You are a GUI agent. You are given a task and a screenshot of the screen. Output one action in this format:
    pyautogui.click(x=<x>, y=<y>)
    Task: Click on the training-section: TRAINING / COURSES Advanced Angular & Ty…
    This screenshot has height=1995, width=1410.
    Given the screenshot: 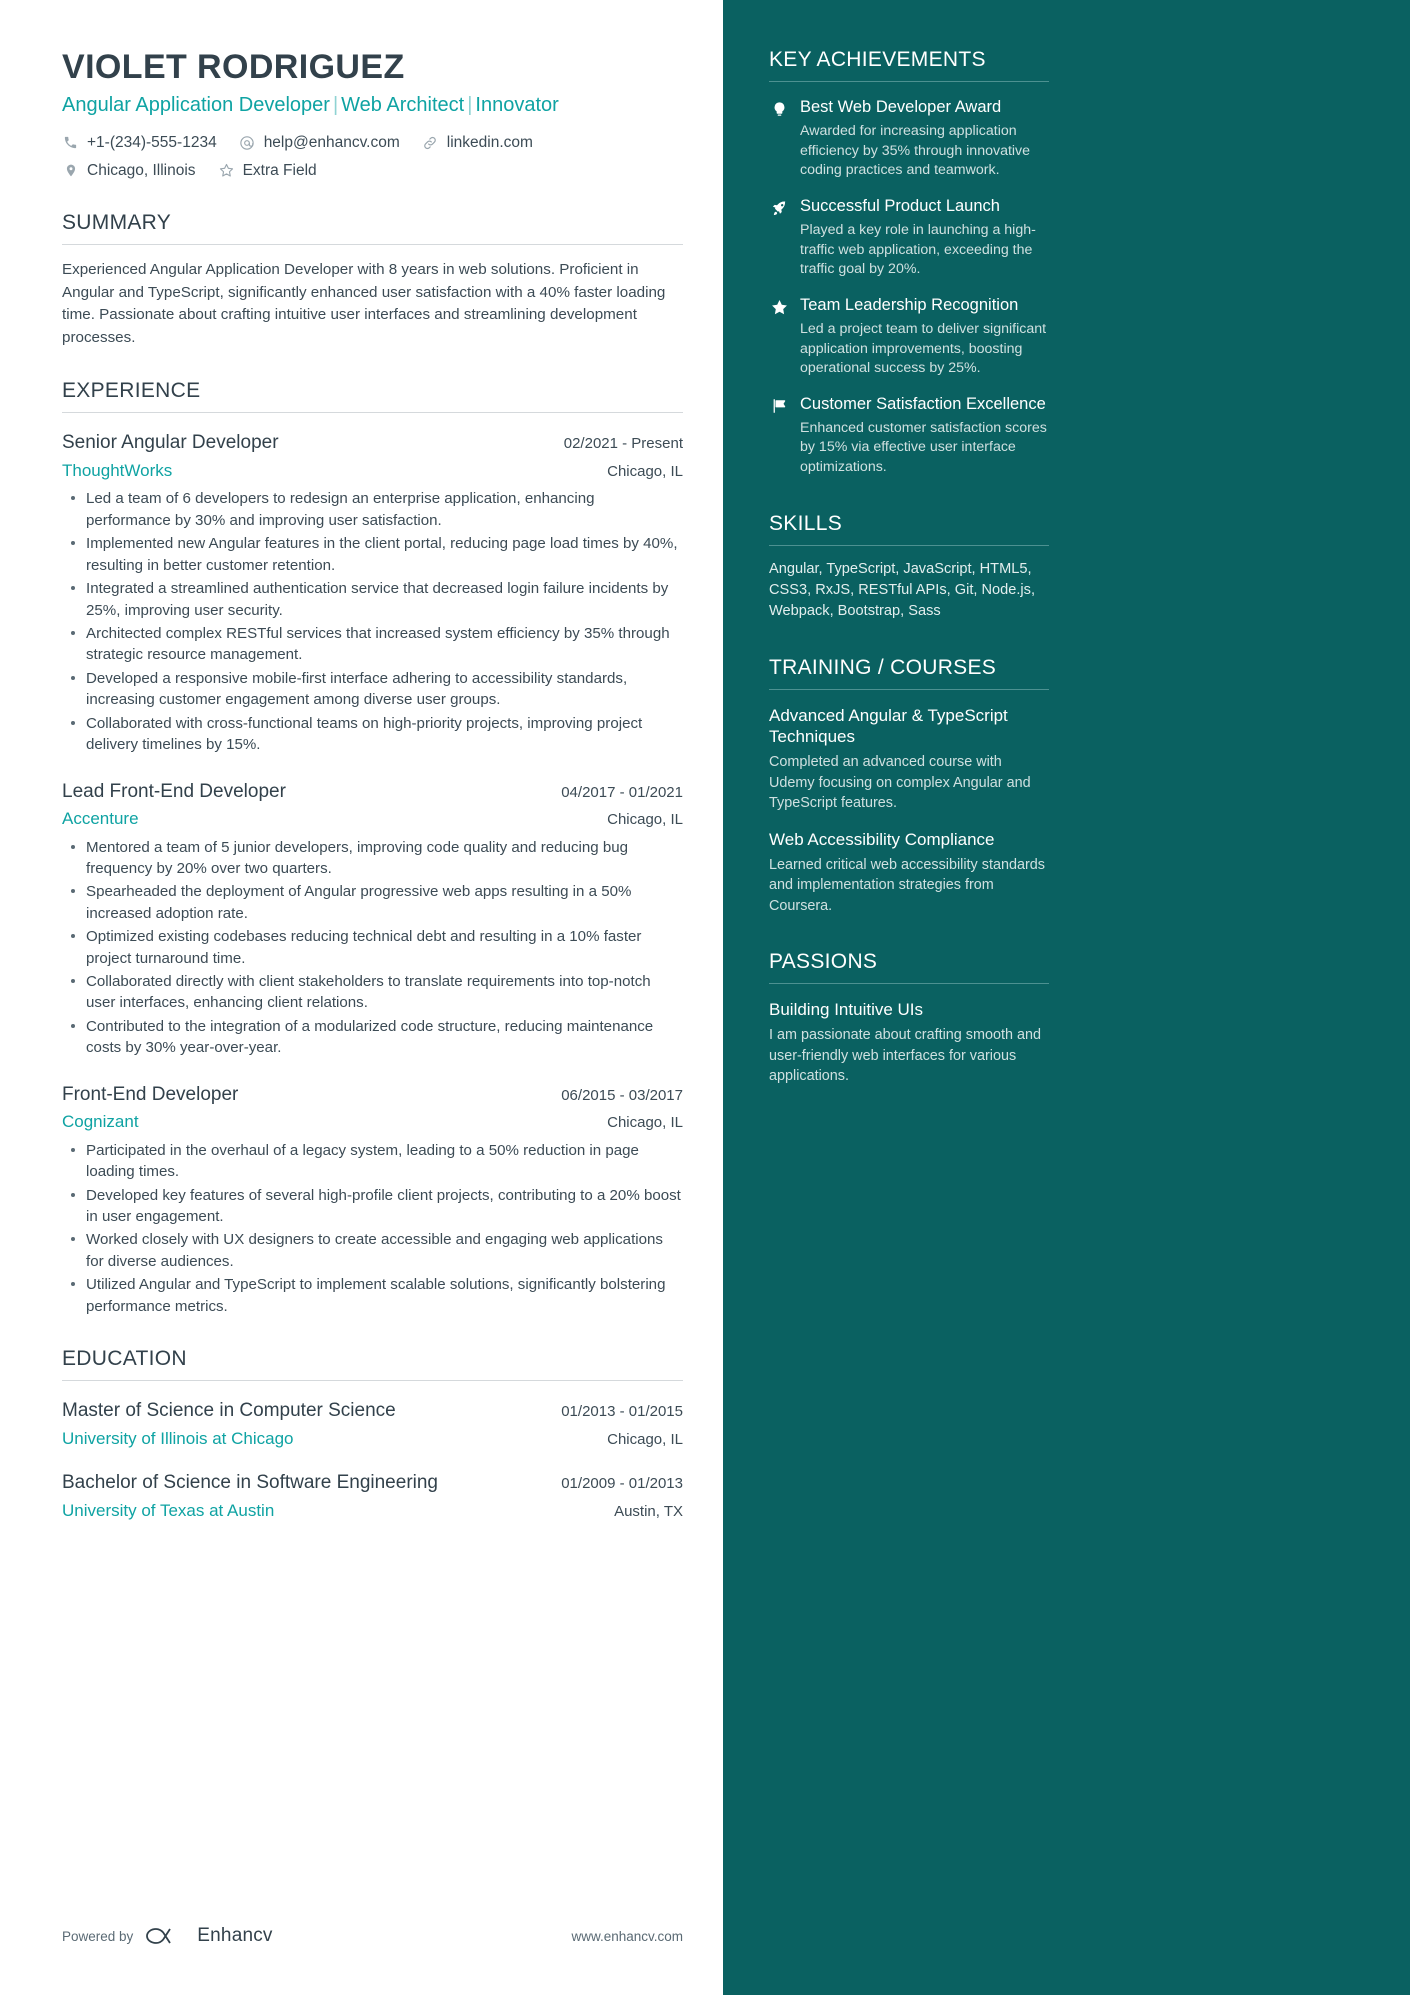 What is the action you would take?
    pyautogui.click(x=909, y=786)
    